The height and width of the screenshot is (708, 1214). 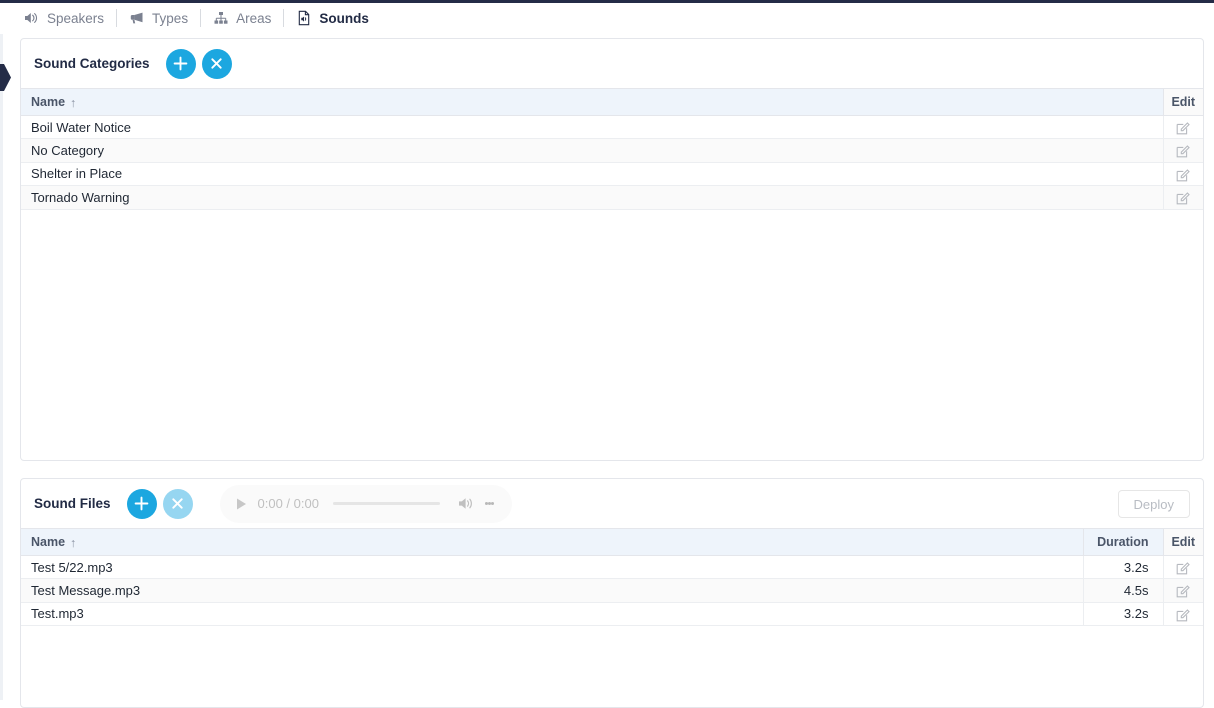 I want to click on nav-underline, so click(x=607, y=33).